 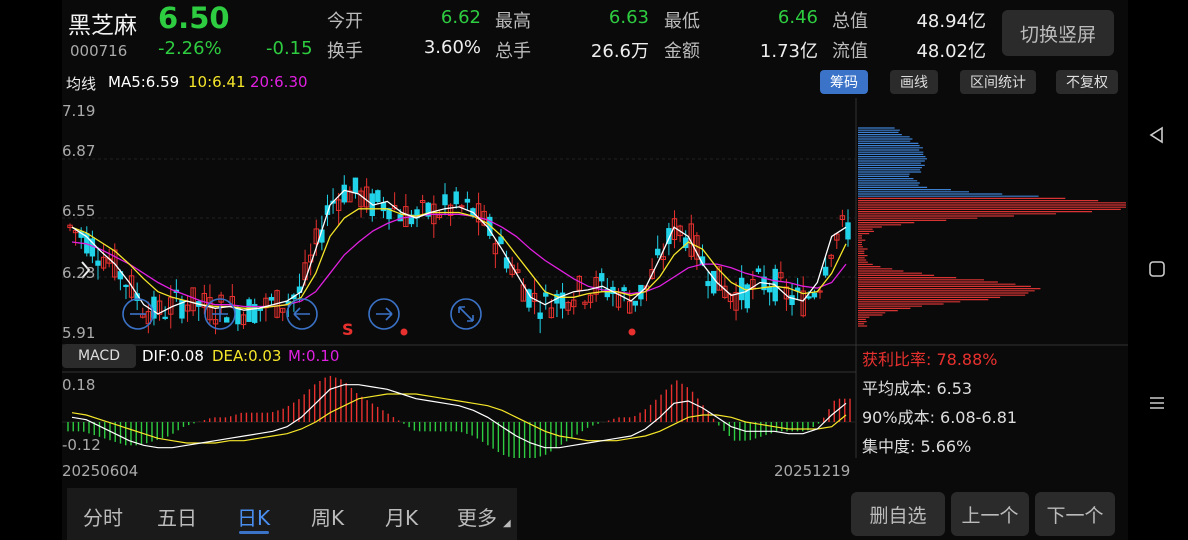 I want to click on stat-high-value: 6.63, so click(x=628, y=17).